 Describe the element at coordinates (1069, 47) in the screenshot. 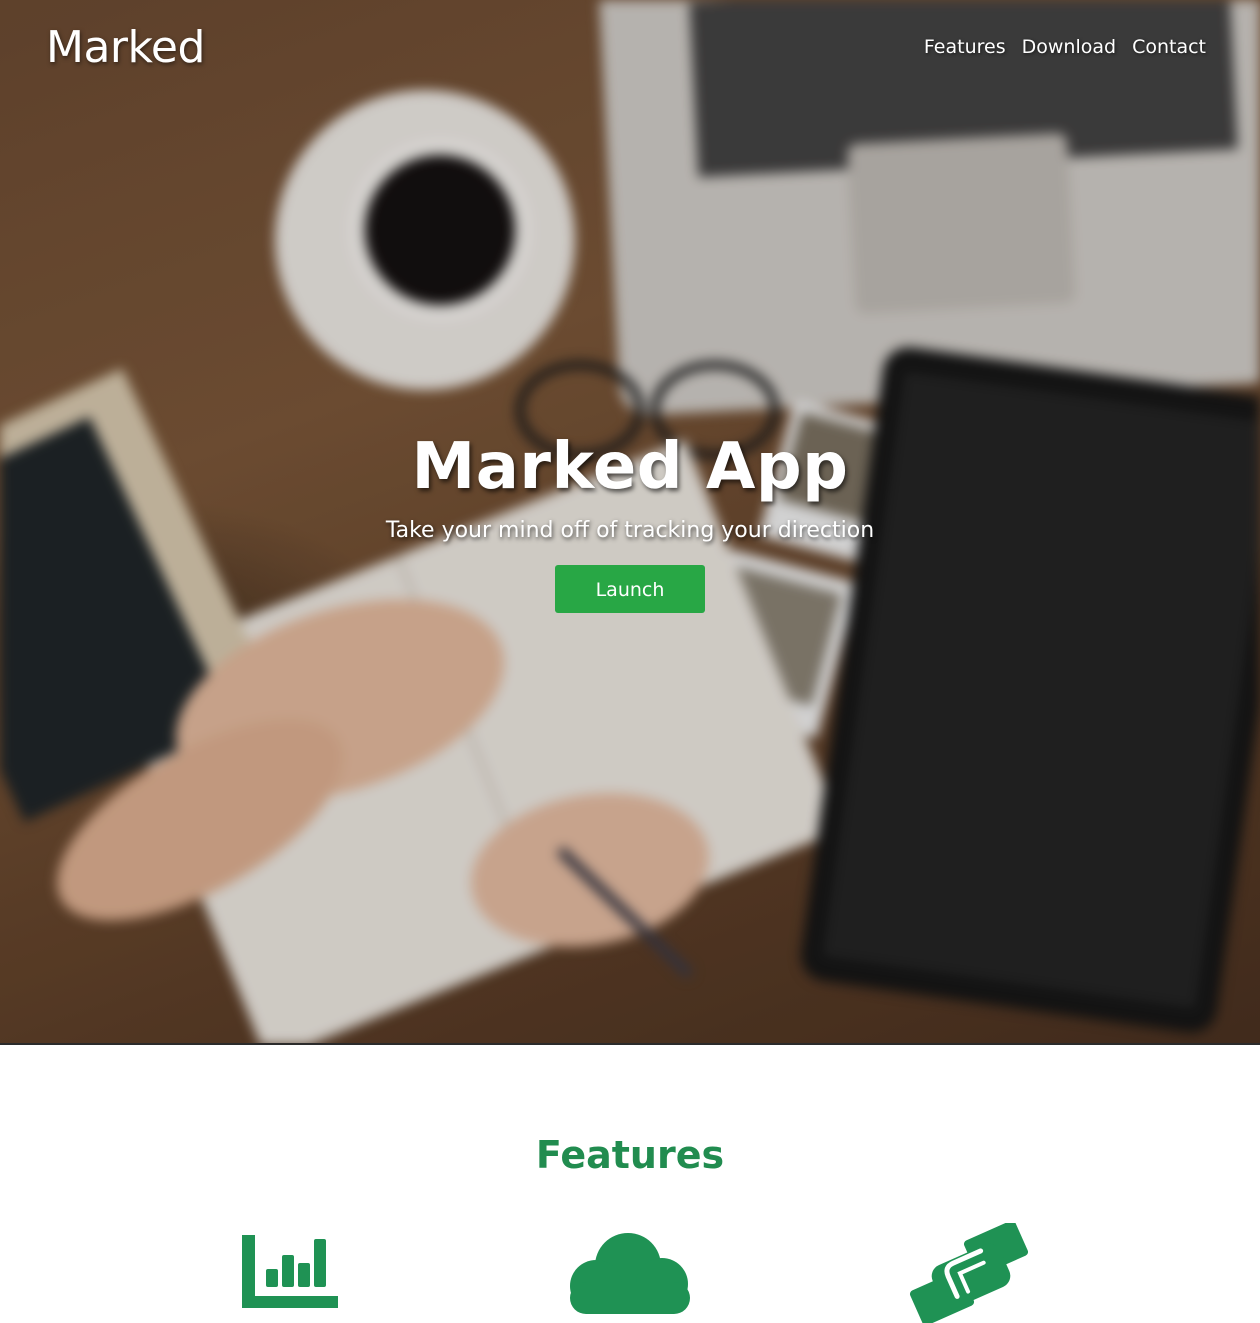

I see `nav-link-download: Download` at that location.